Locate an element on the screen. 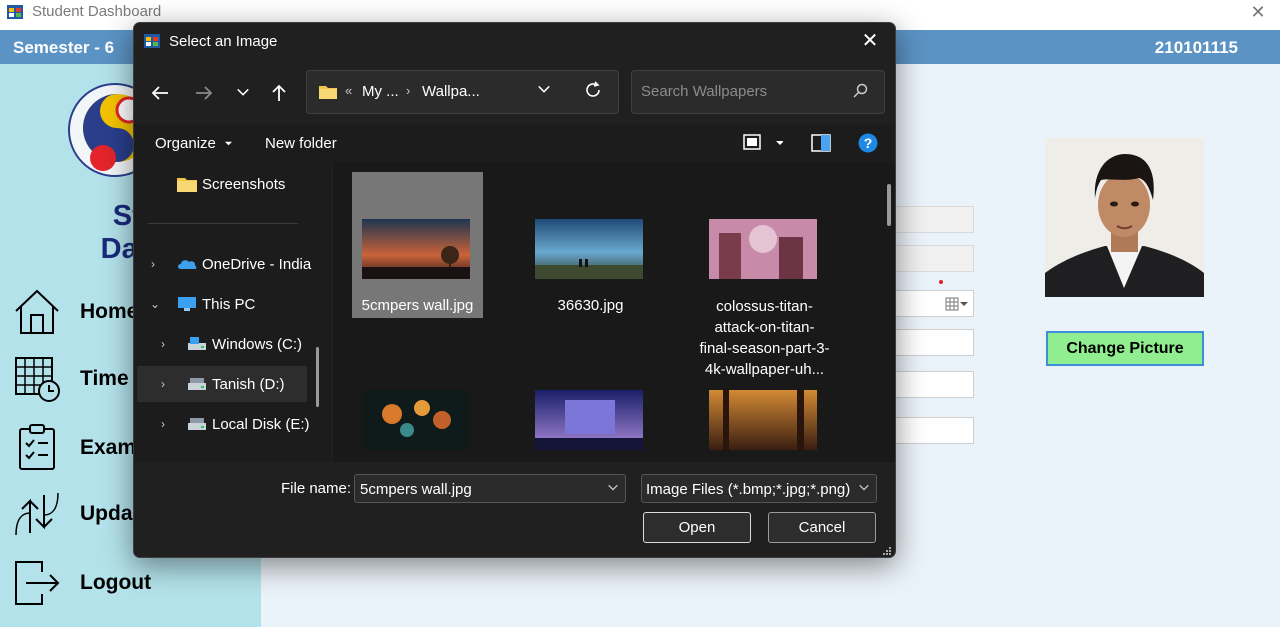 The width and height of the screenshot is (1280, 627). logout-icon is located at coordinates (37, 583).